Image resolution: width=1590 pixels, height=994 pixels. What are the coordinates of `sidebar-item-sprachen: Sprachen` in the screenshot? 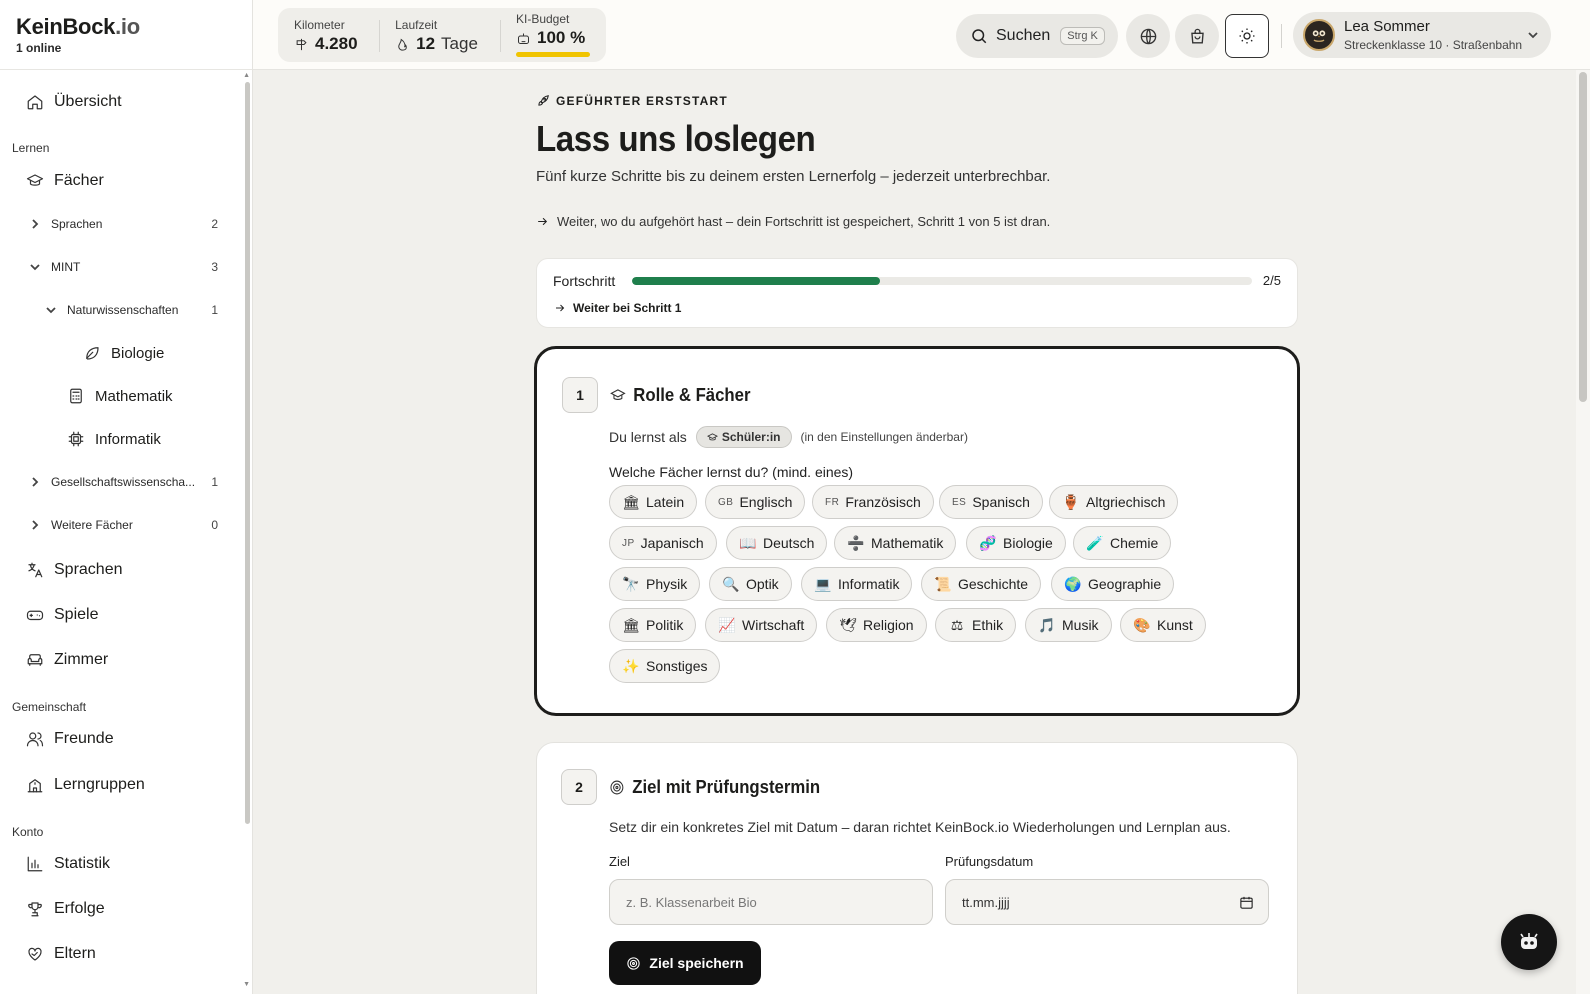 It's located at (122, 570).